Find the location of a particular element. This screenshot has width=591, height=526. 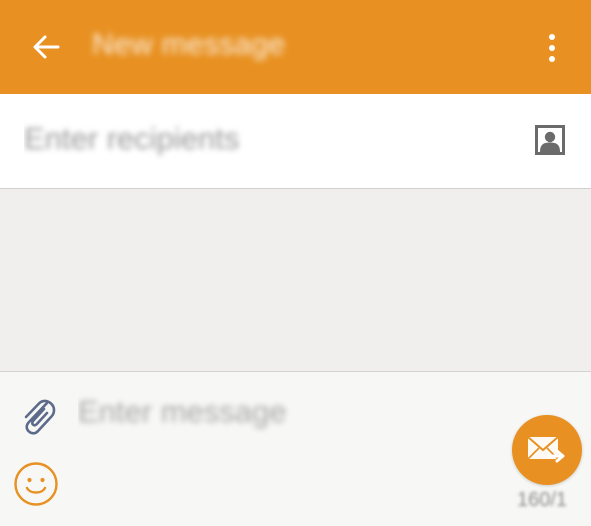

attach-button is located at coordinates (37, 417).